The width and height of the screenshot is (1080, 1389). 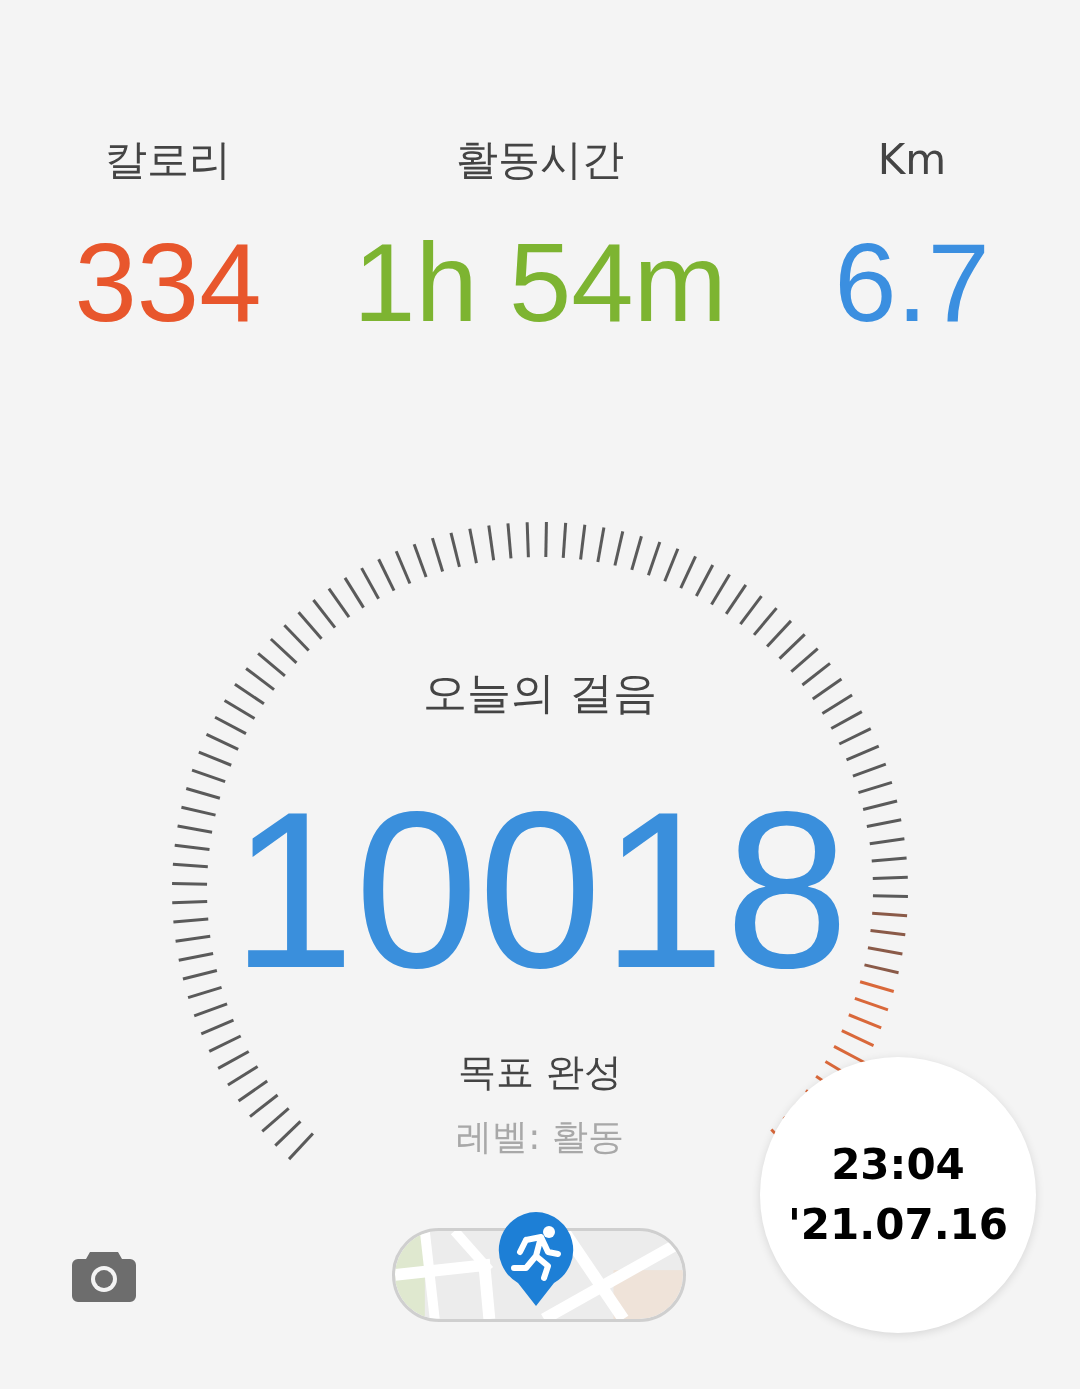 What do you see at coordinates (540, 890) in the screenshot?
I see `step-count: 10018` at bounding box center [540, 890].